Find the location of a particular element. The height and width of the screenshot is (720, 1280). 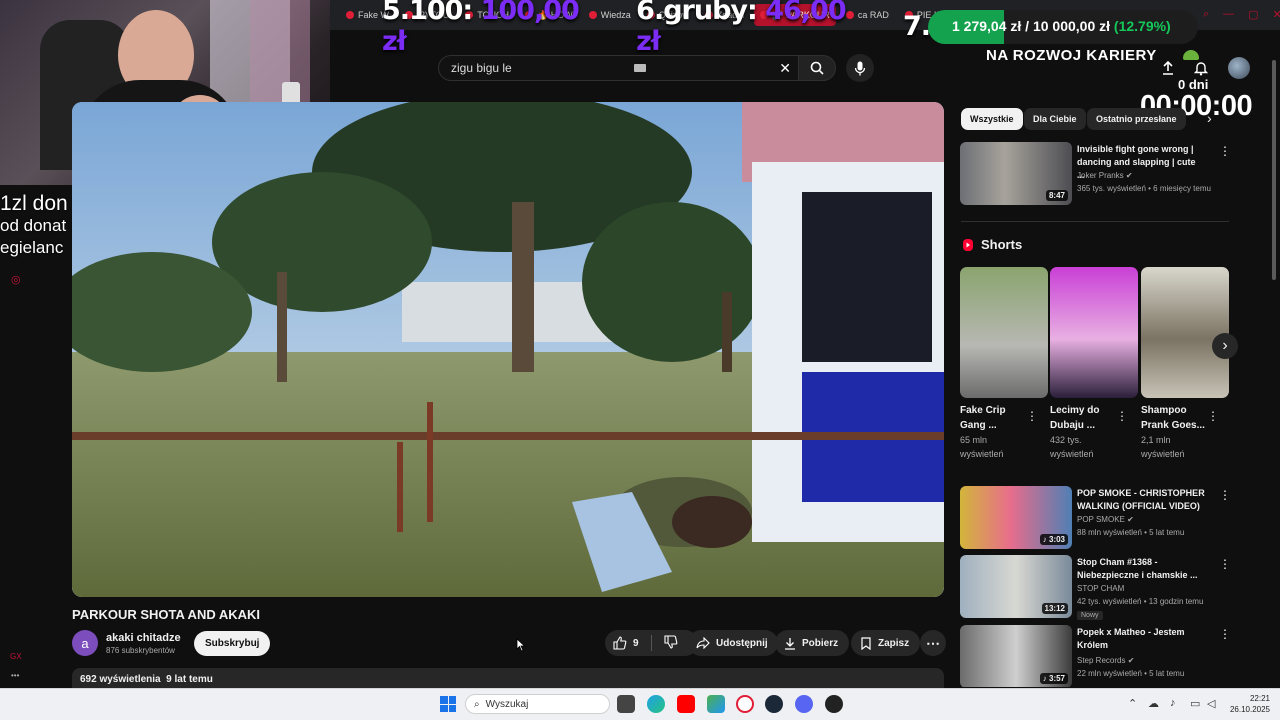

short-item: Fake Crip Gang ... 65 mln wyświetleń ⋮ is located at coordinates (1004, 364).